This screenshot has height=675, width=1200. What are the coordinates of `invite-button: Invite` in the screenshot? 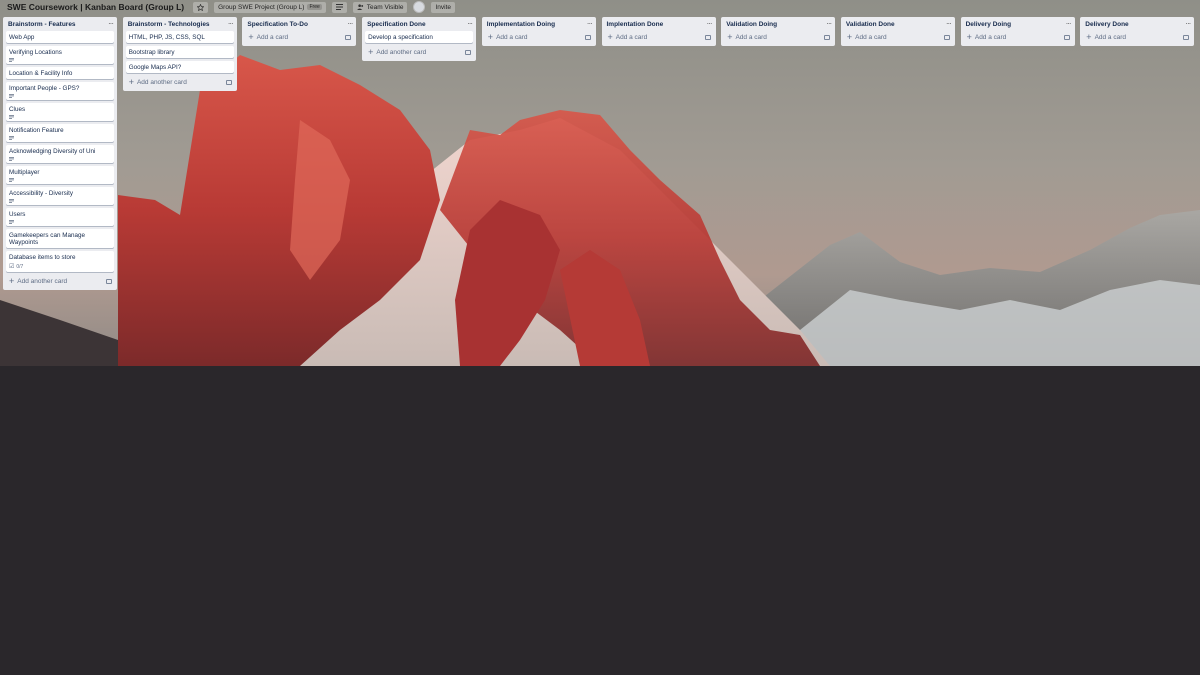 It's located at (443, 7).